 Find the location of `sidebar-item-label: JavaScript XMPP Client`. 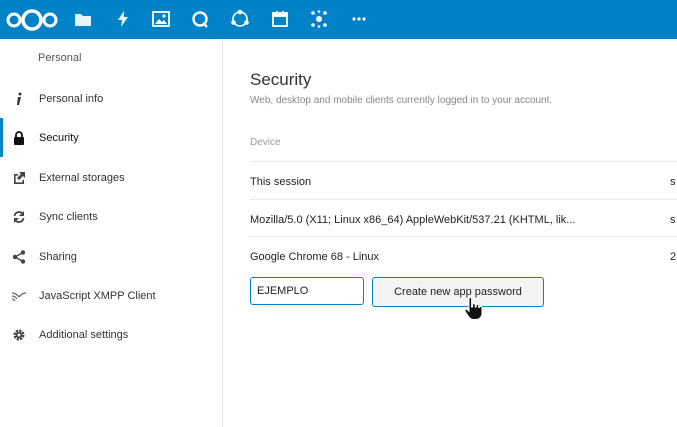

sidebar-item-label: JavaScript XMPP Client is located at coordinates (97, 295).